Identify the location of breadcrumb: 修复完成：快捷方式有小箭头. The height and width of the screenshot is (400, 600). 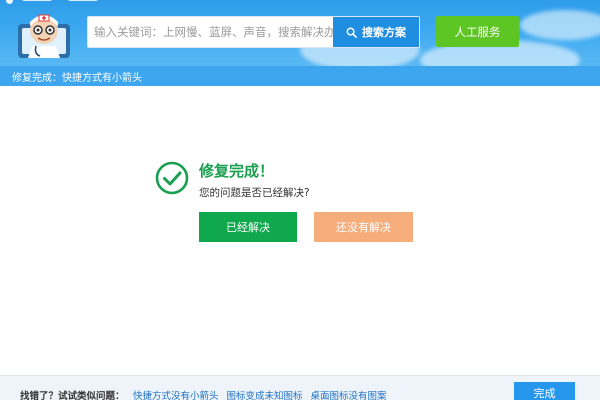
(300, 76).